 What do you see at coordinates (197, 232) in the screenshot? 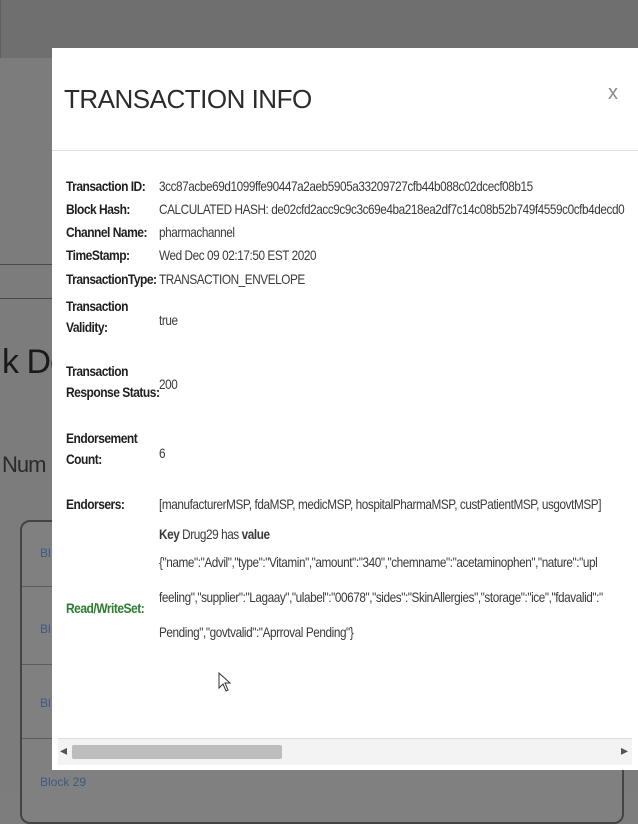
I see `channel-name-value: pharmachannel` at bounding box center [197, 232].